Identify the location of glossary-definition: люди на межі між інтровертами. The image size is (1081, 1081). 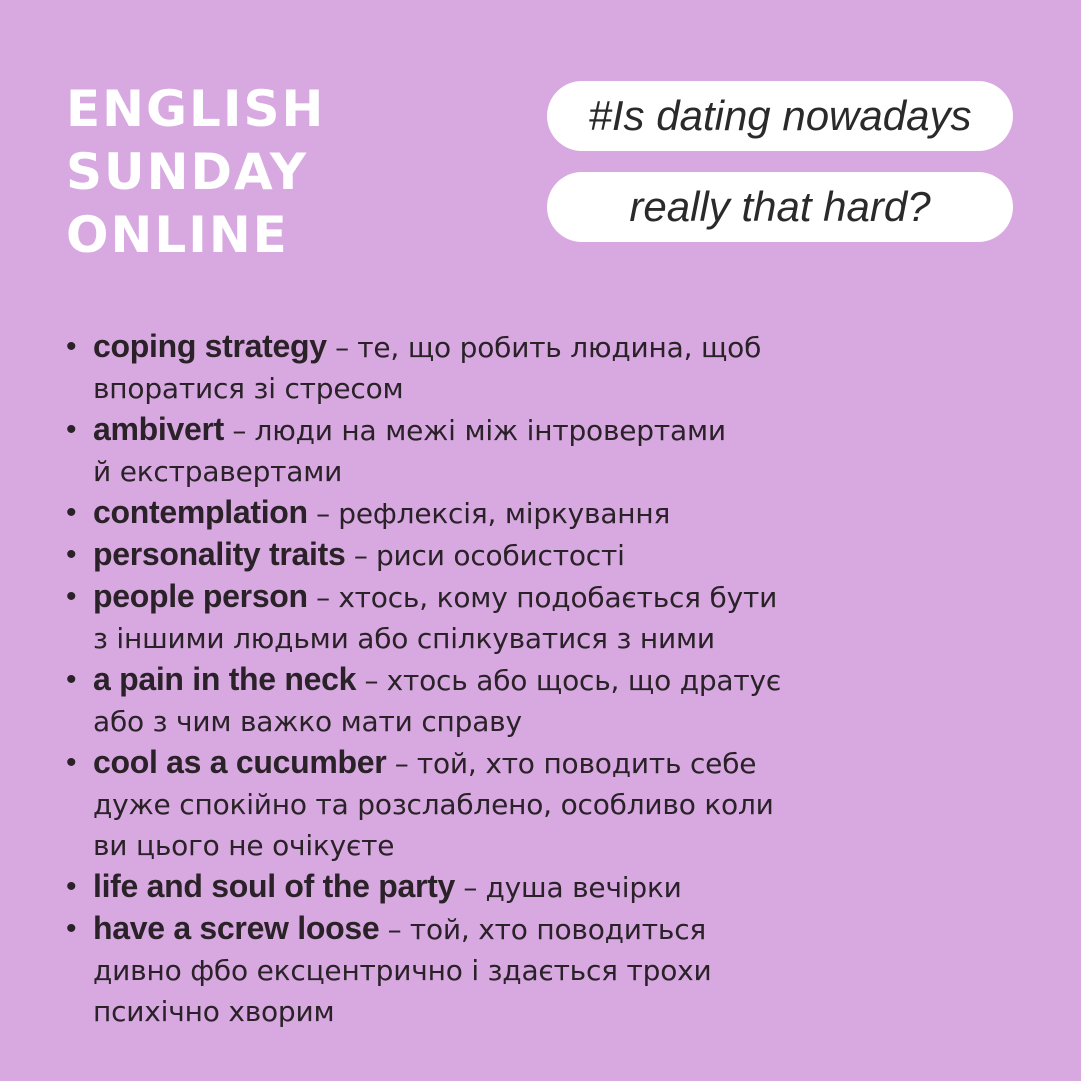
(490, 430).